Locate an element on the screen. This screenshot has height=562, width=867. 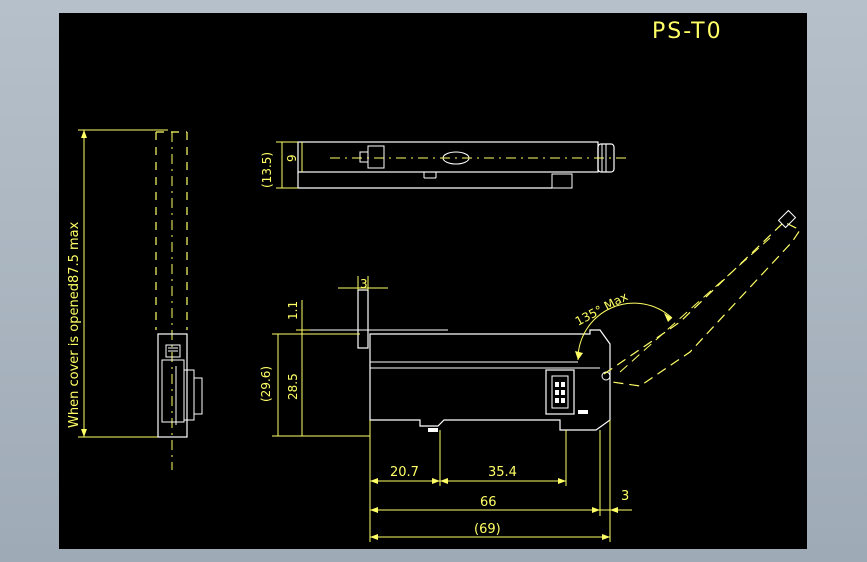
top-overall-label: (13.5) is located at coordinates (267, 170).